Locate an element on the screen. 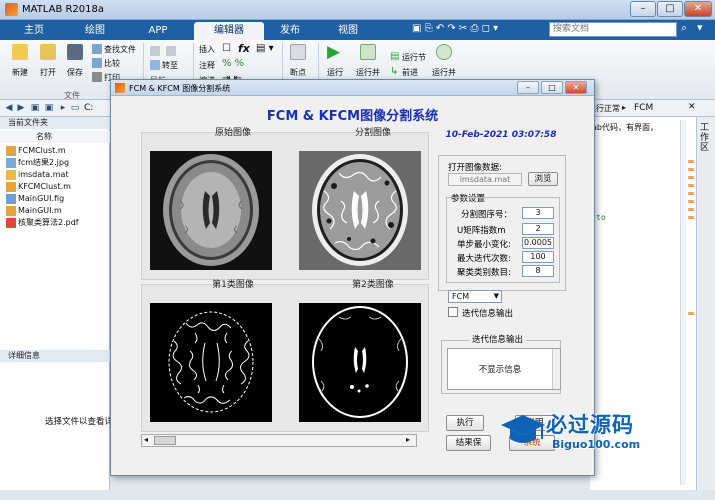 The height and width of the screenshot is (500, 715). chevron-down-icon: ▼ is located at coordinates (496, 296).